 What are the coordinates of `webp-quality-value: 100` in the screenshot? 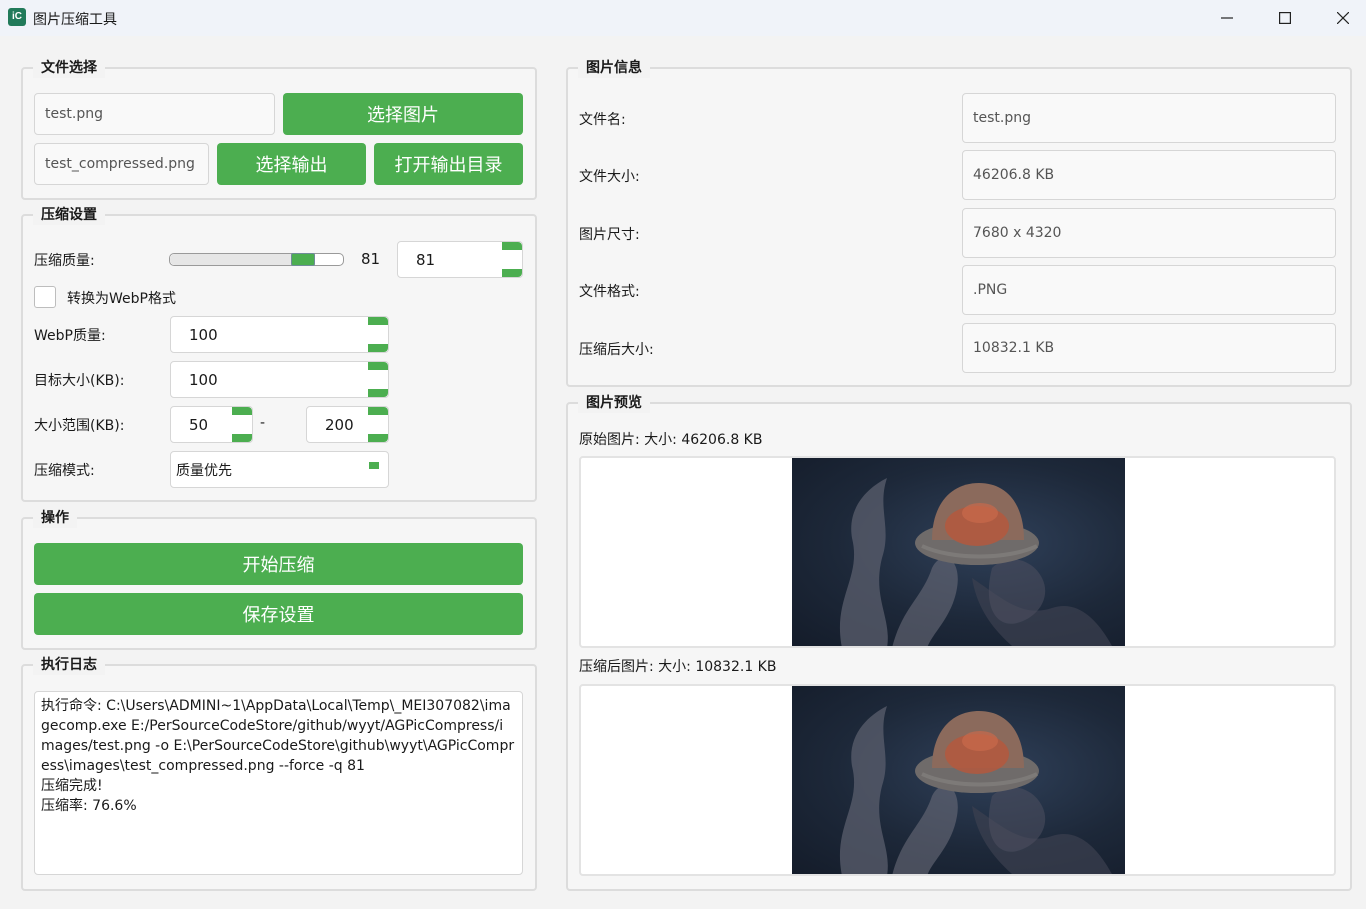 It's located at (203, 334).